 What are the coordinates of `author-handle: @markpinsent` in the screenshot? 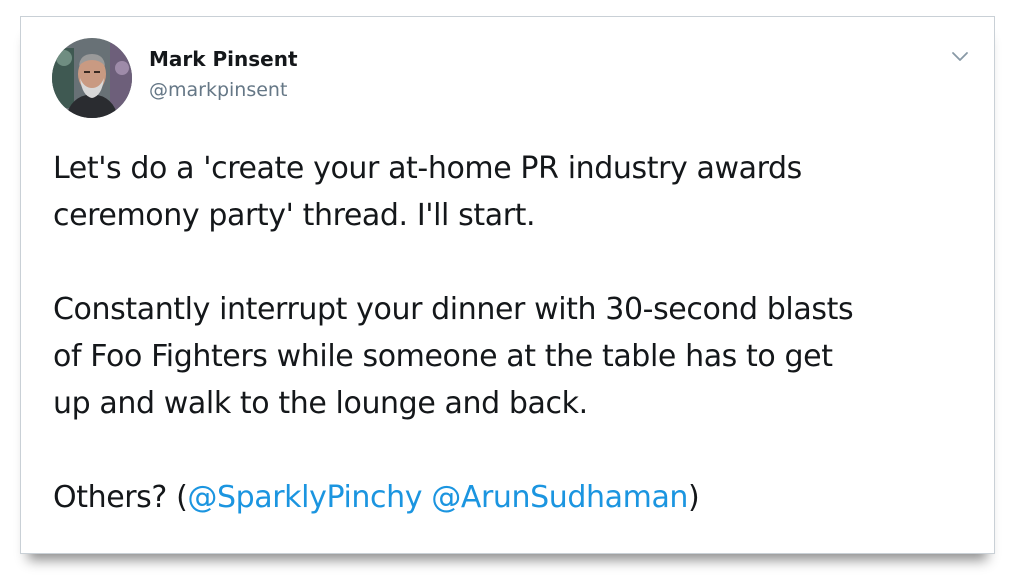 It's located at (218, 90).